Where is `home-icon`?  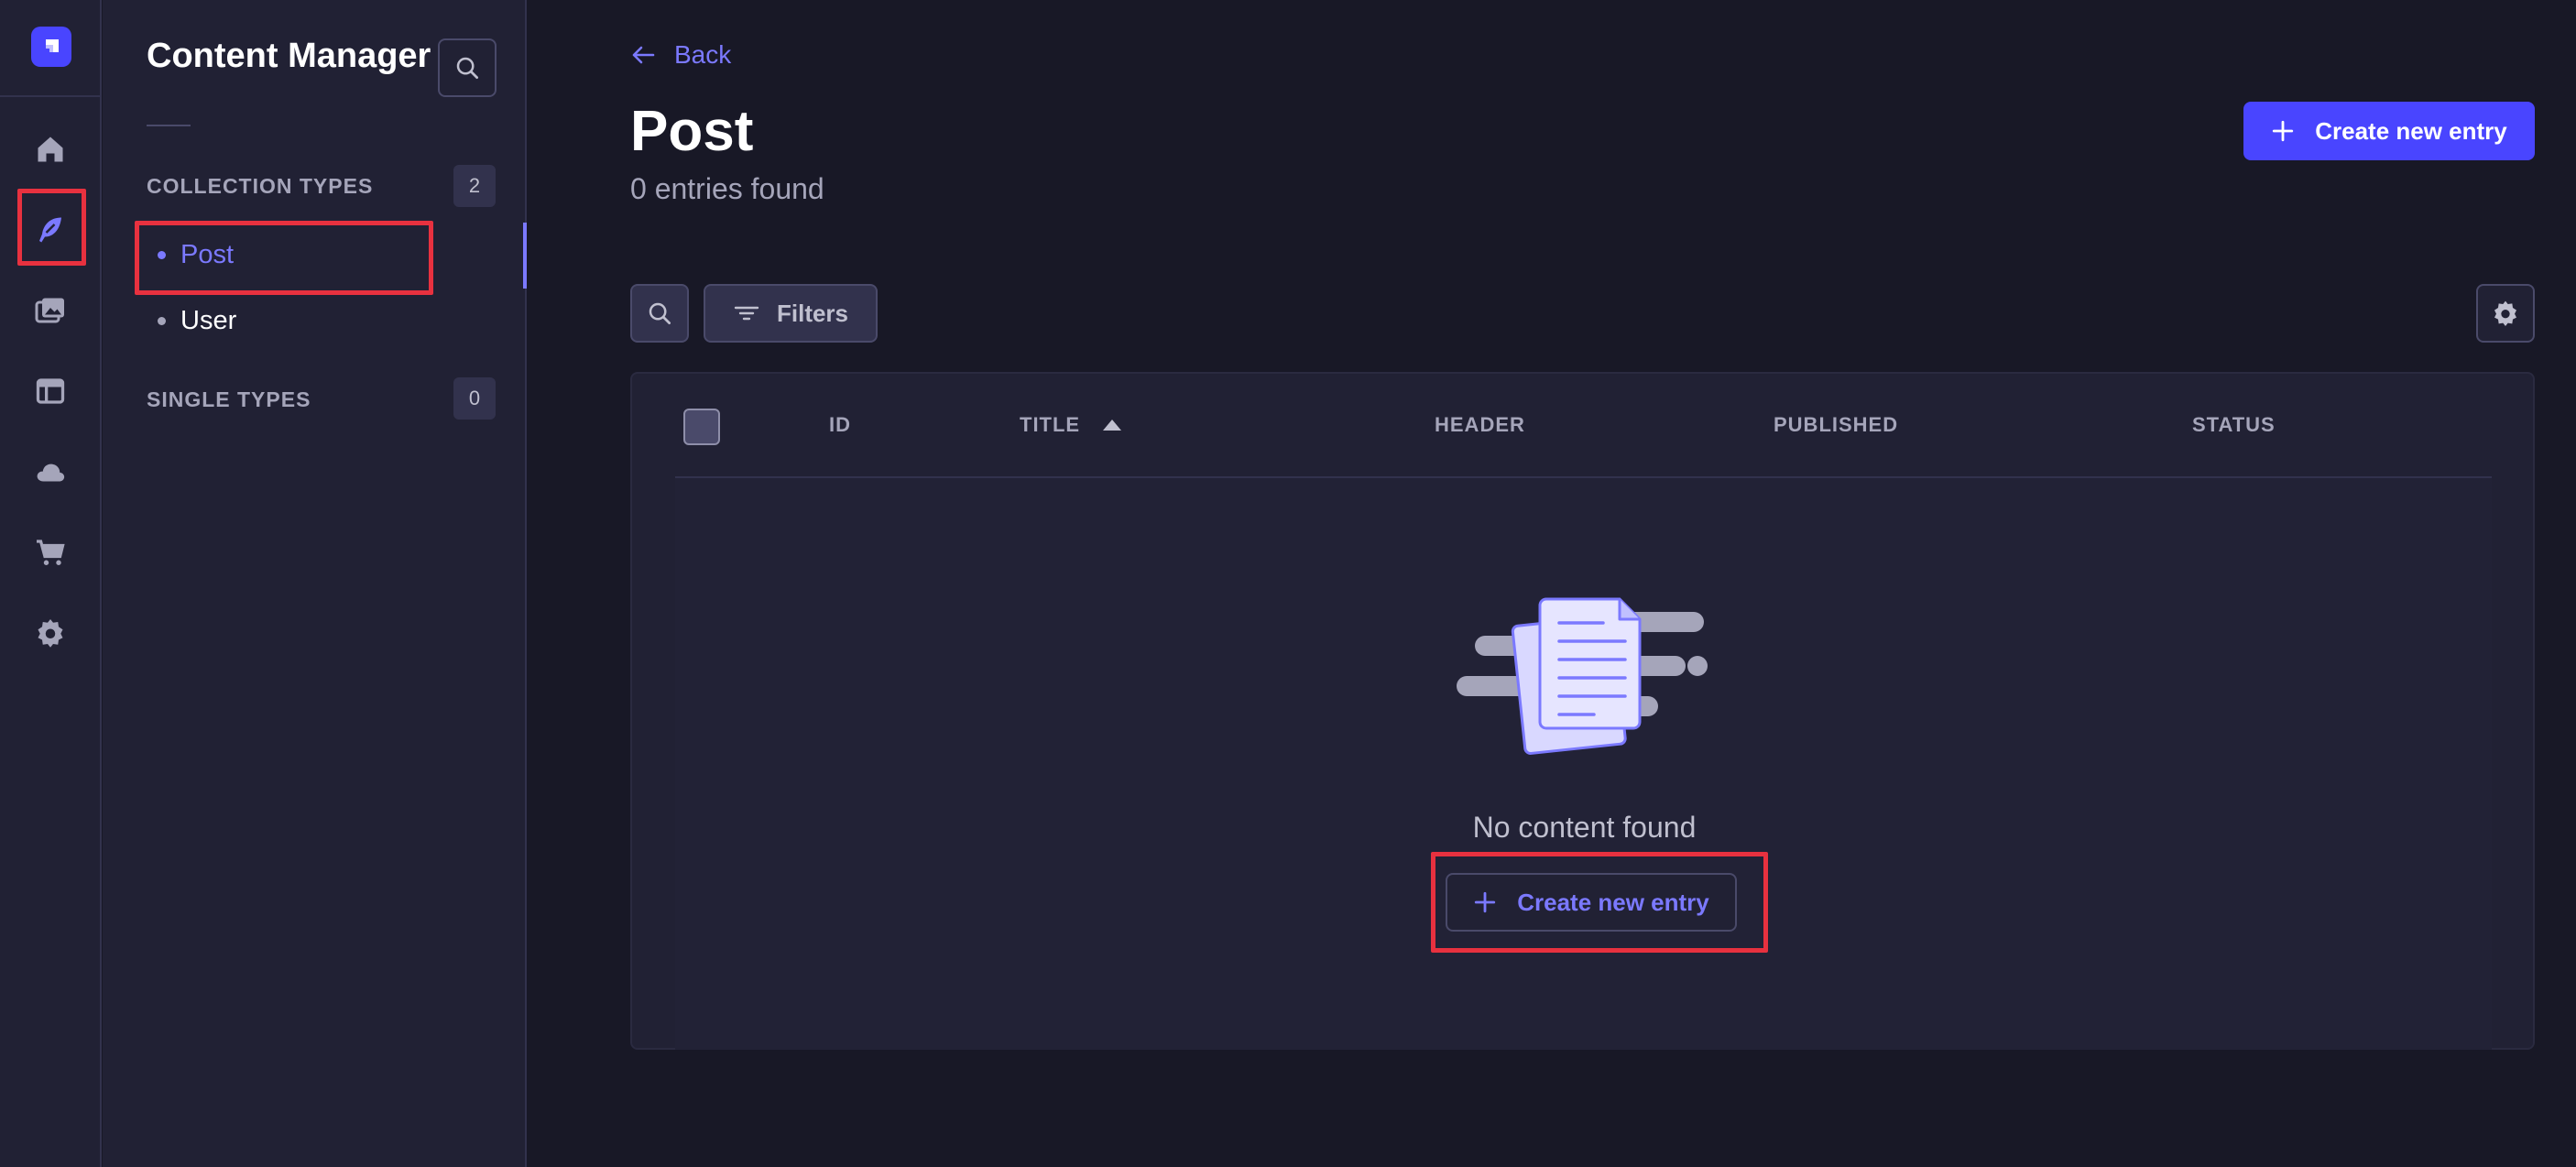
home-icon is located at coordinates (51, 149).